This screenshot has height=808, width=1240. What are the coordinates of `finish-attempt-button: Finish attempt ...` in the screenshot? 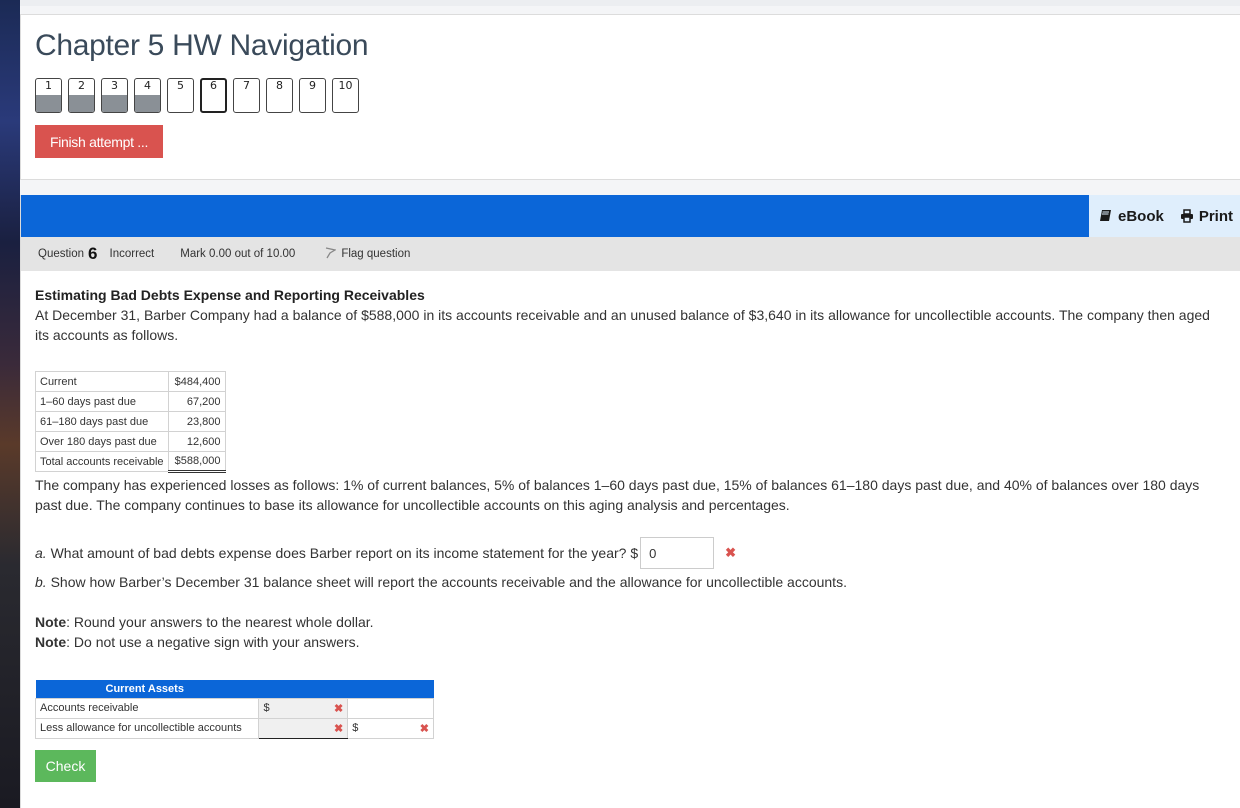 It's located at (99, 141).